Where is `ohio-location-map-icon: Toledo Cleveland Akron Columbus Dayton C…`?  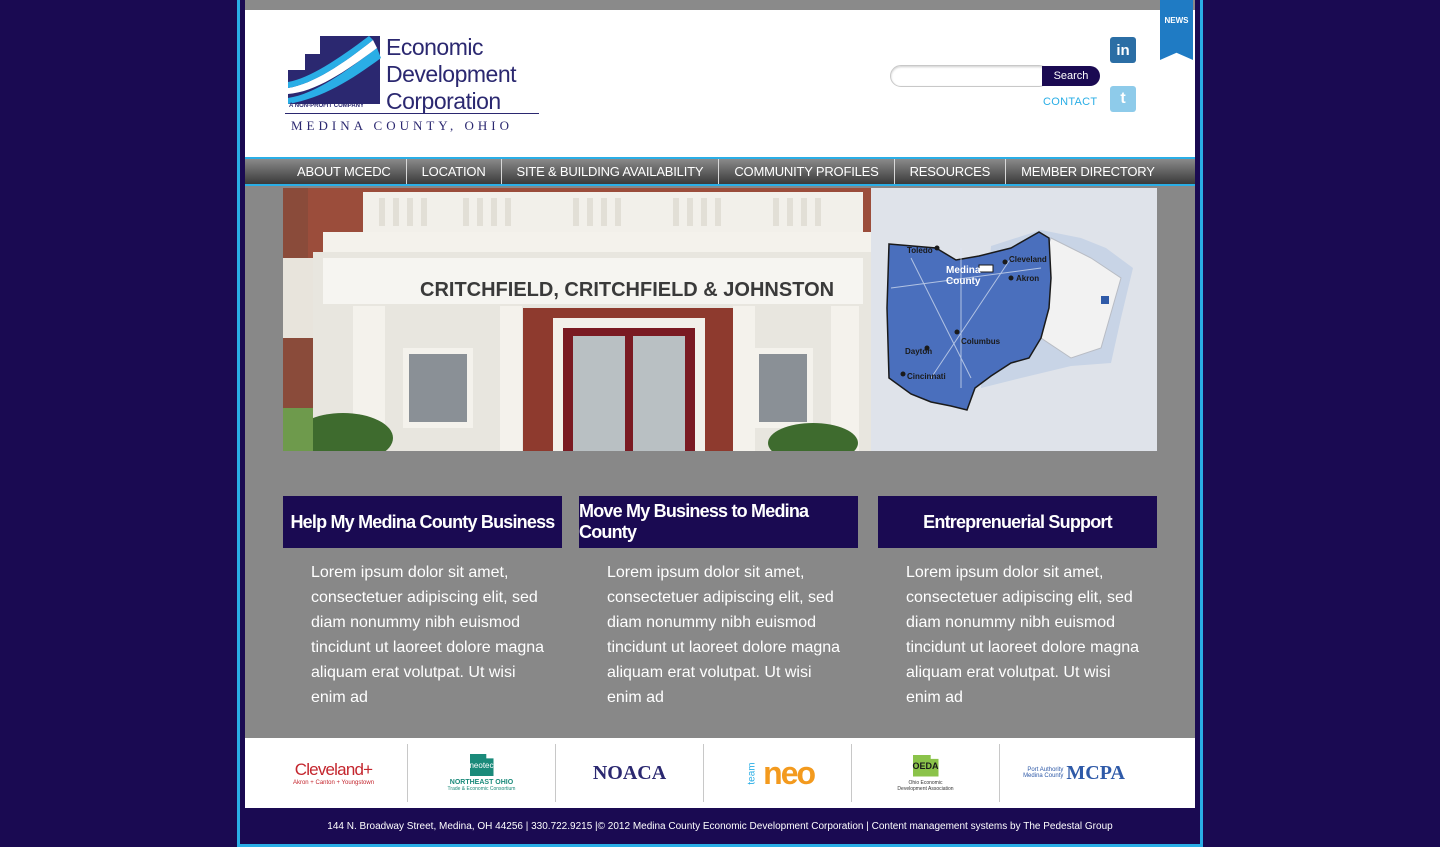
ohio-location-map-icon: Toledo Cleveland Akron Columbus Dayton C… is located at coordinates (1014, 319).